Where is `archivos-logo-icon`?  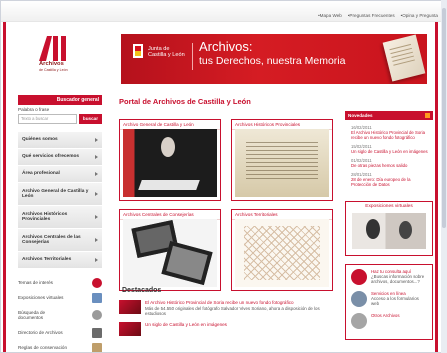 archivos-logo-icon is located at coordinates (52, 48).